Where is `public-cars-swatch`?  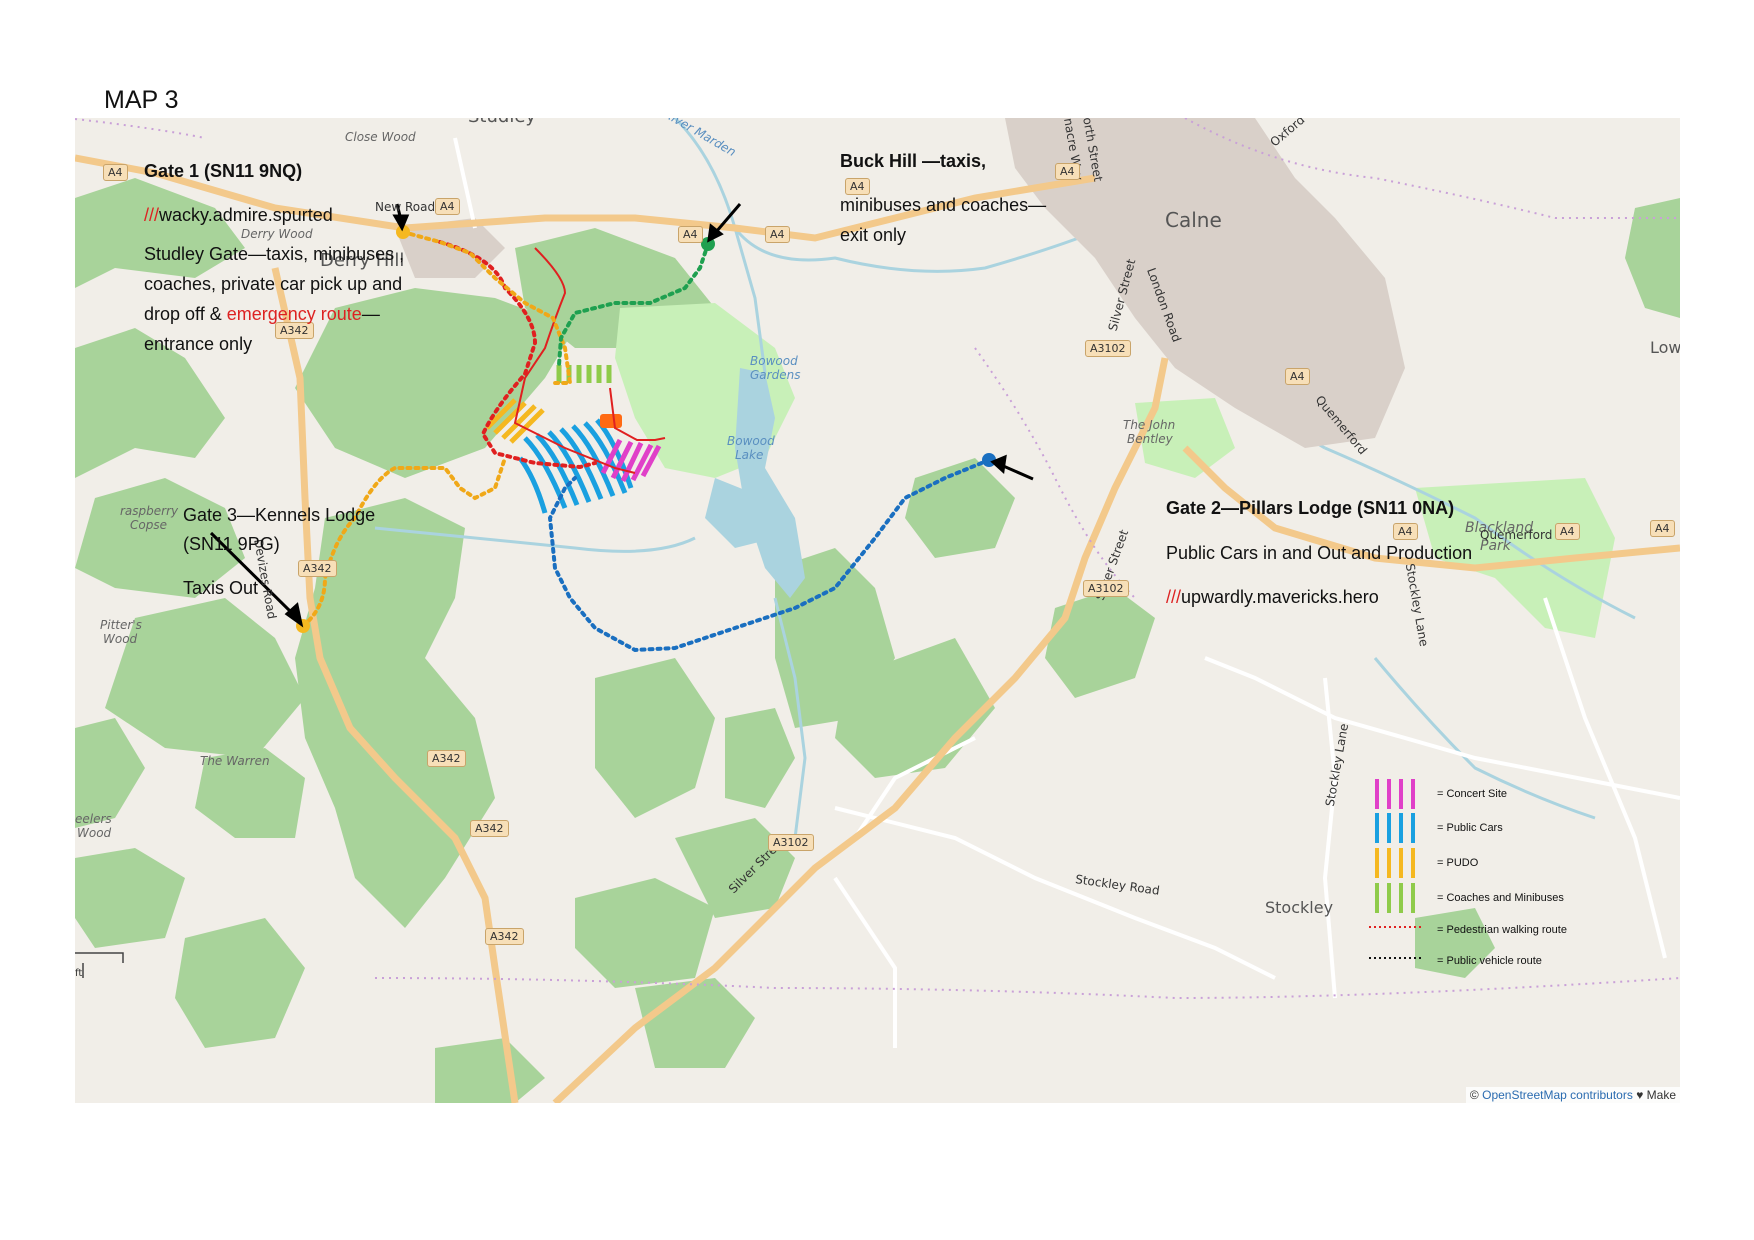 public-cars-swatch is located at coordinates (1395, 828).